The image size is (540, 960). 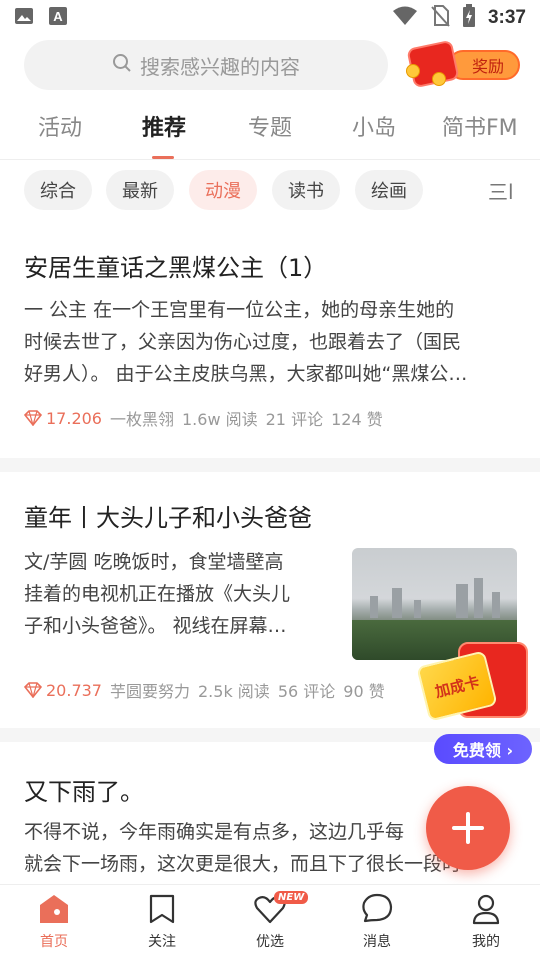 I want to click on score-value: 20.737, so click(x=74, y=690).